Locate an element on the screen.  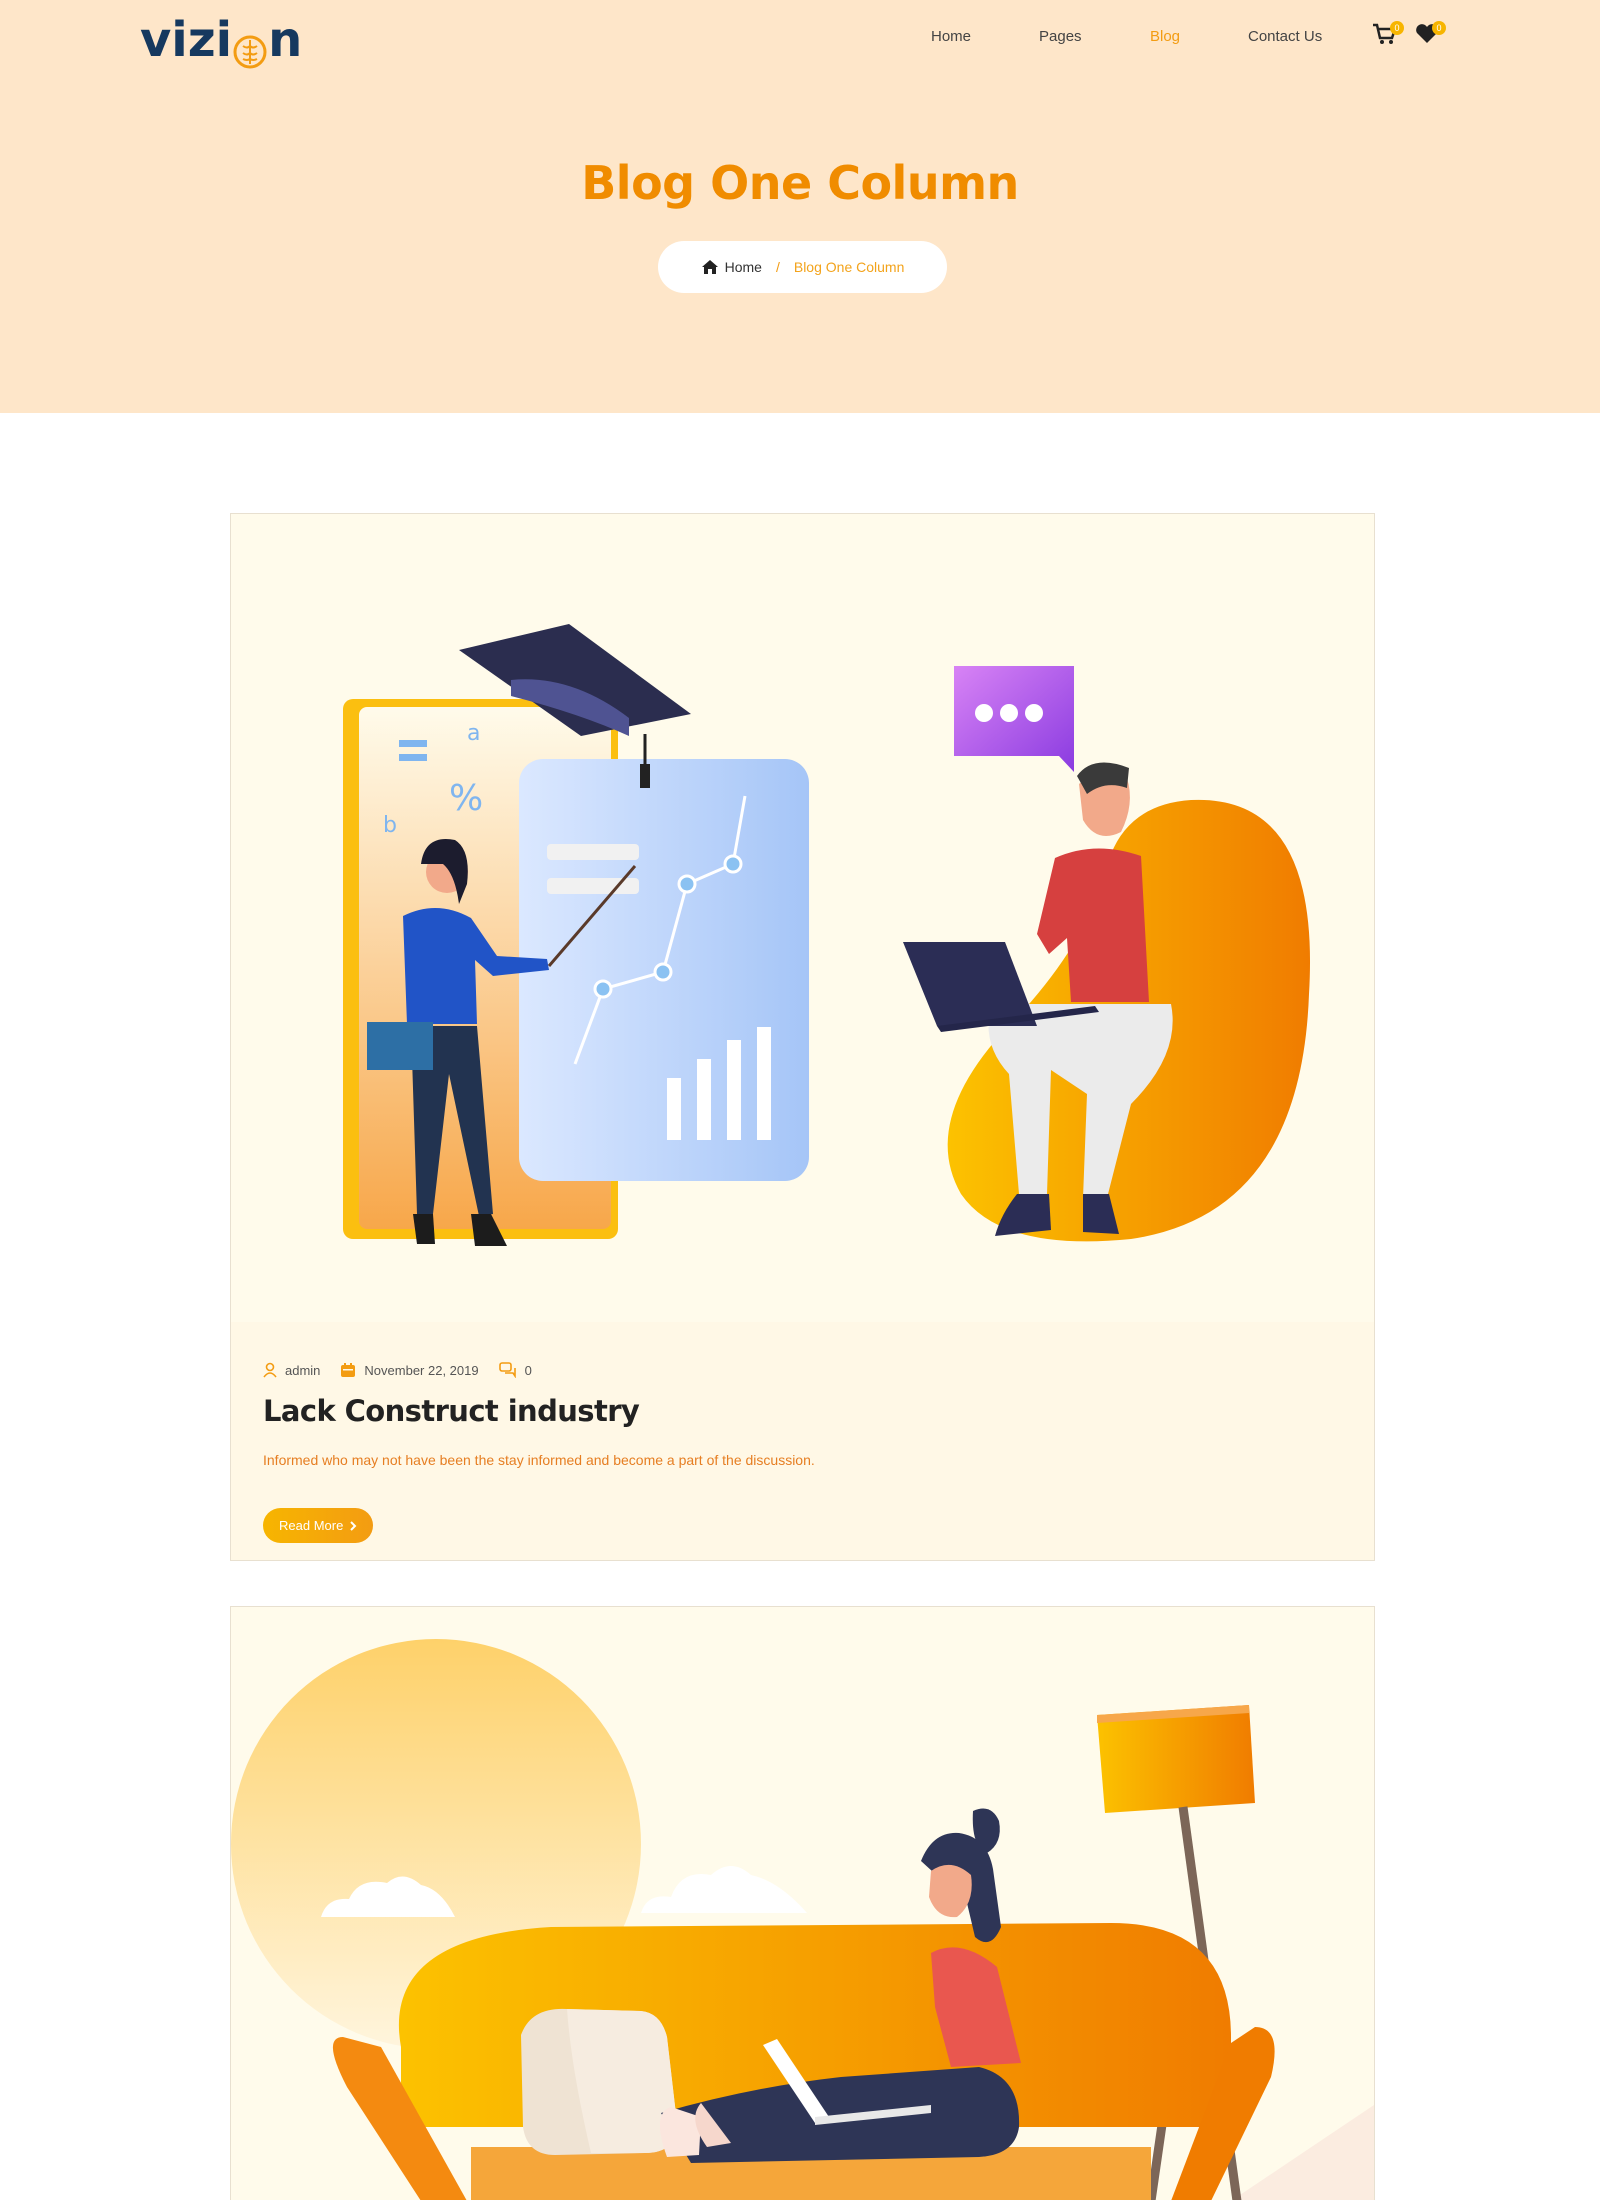
nav-blog: Blog is located at coordinates (1165, 37).